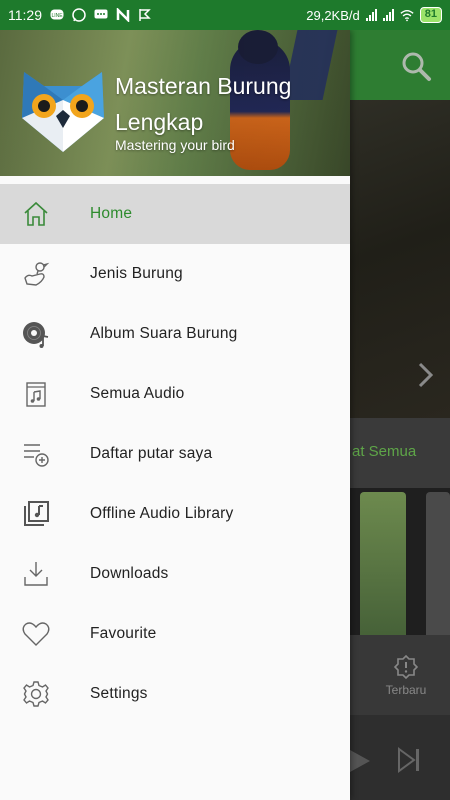 The height and width of the screenshot is (800, 450). Describe the element at coordinates (111, 213) in the screenshot. I see `menu-item-label: Home` at that location.